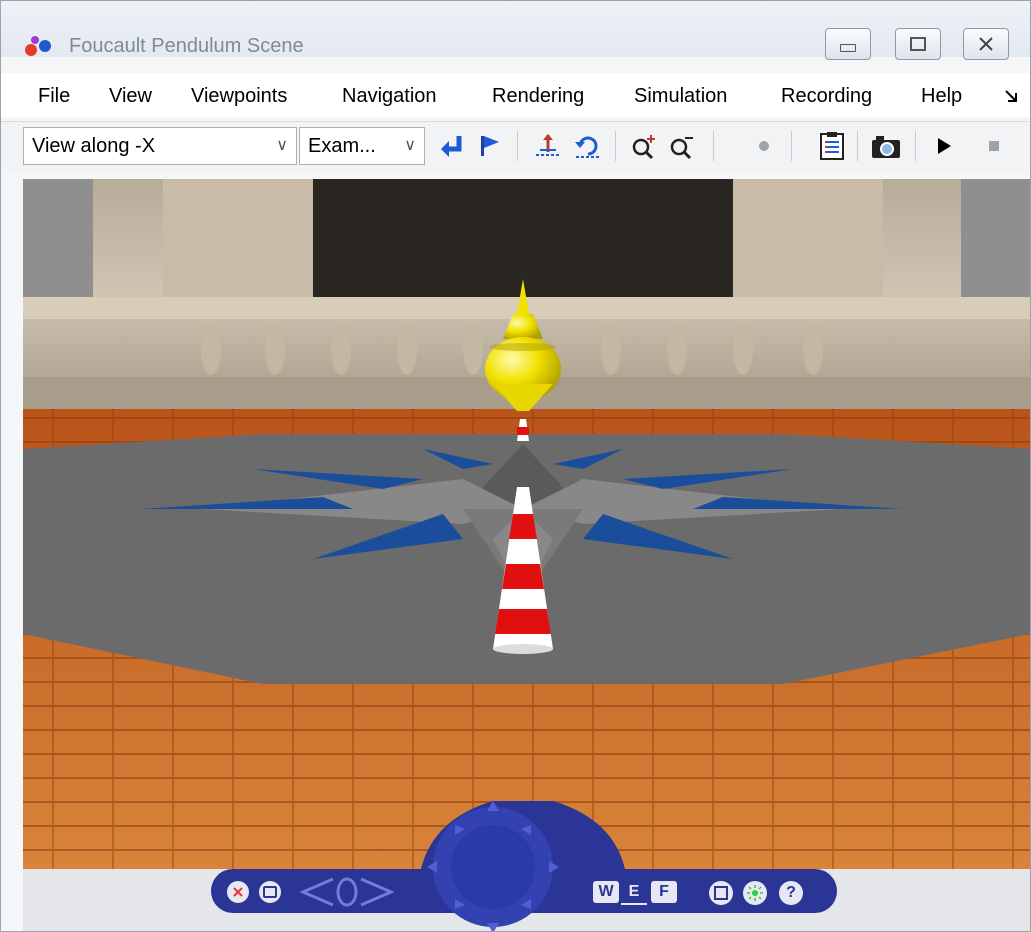 Image resolution: width=1031 pixels, height=932 pixels. I want to click on menu-rendering: Rendering, so click(538, 96).